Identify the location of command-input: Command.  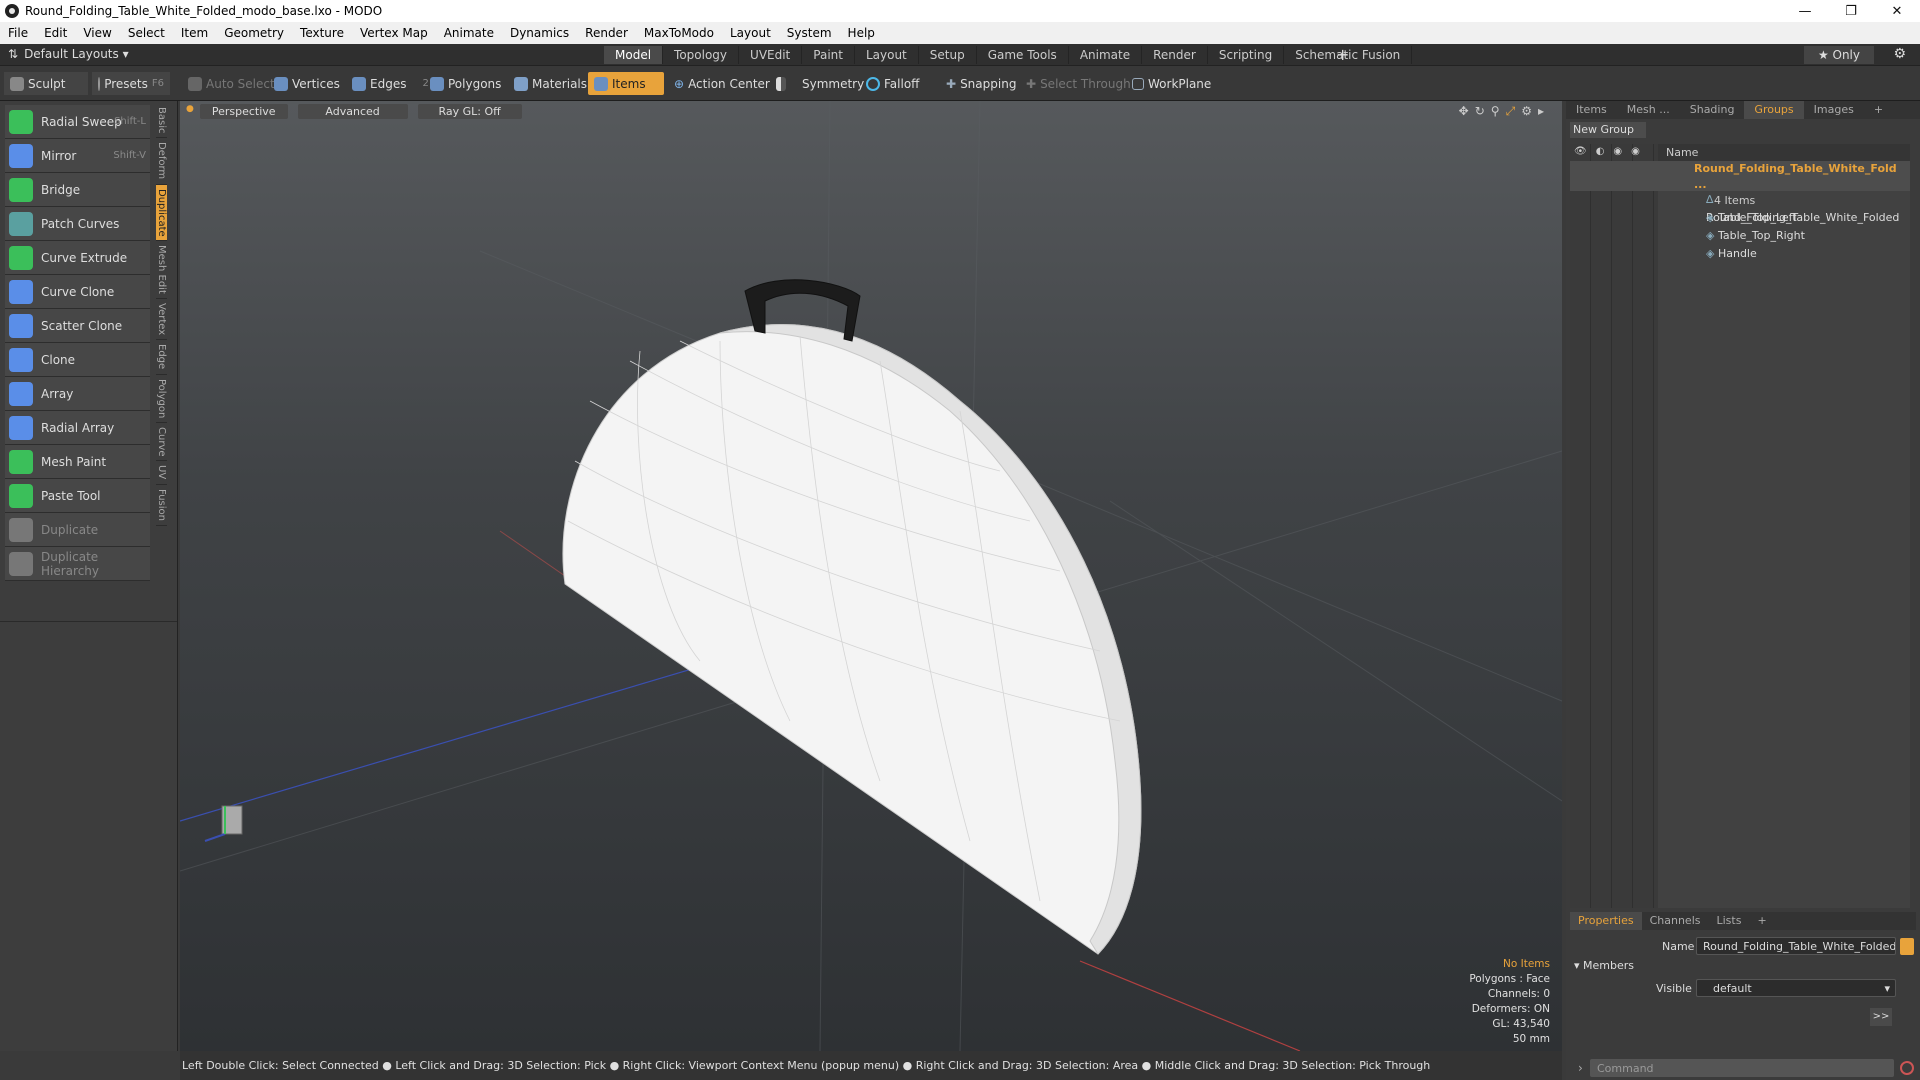
(1742, 1068).